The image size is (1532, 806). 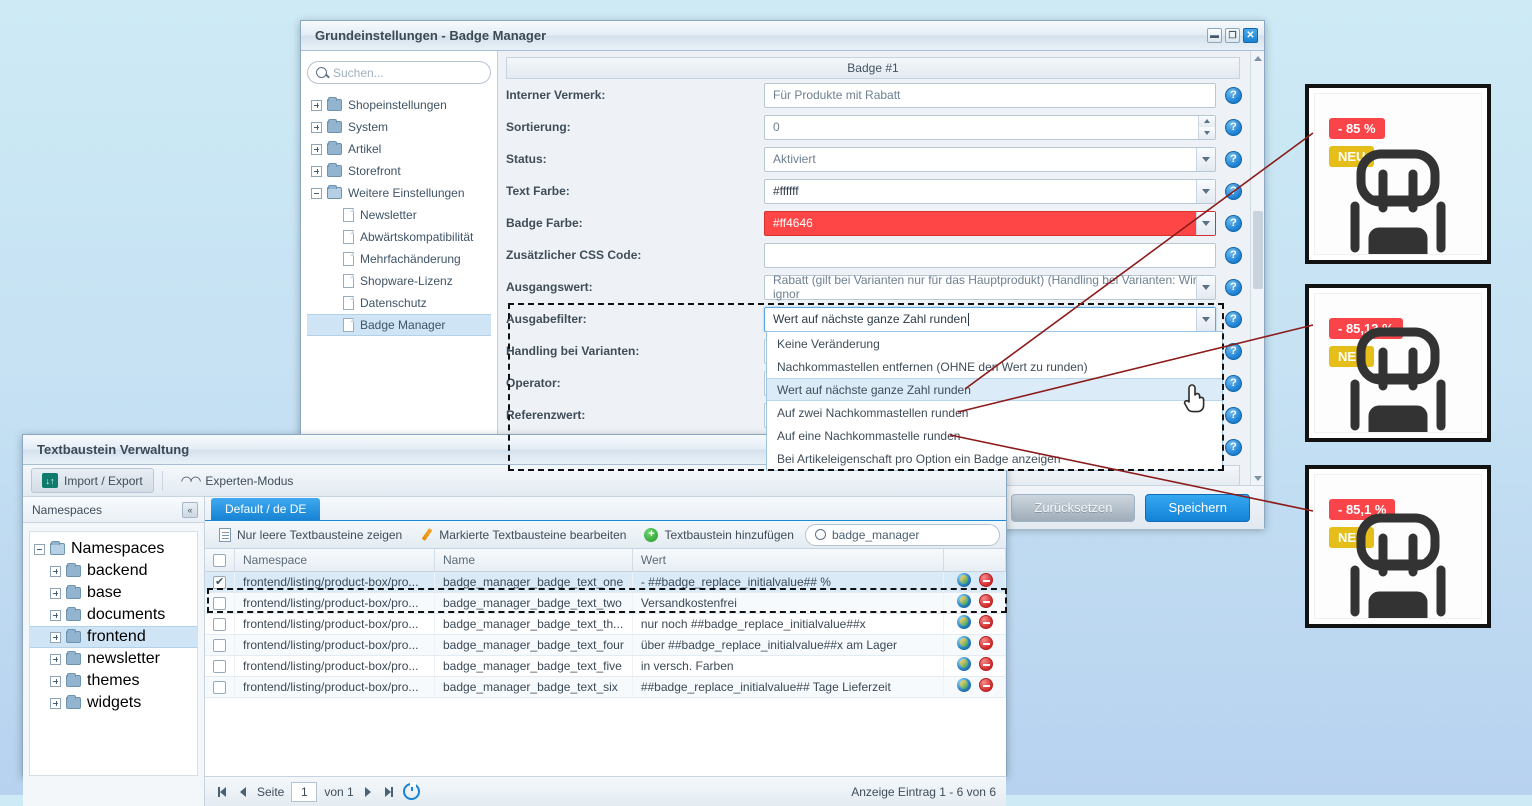 I want to click on dropdown-toggle-ausgabefilter, so click(x=1205, y=319).